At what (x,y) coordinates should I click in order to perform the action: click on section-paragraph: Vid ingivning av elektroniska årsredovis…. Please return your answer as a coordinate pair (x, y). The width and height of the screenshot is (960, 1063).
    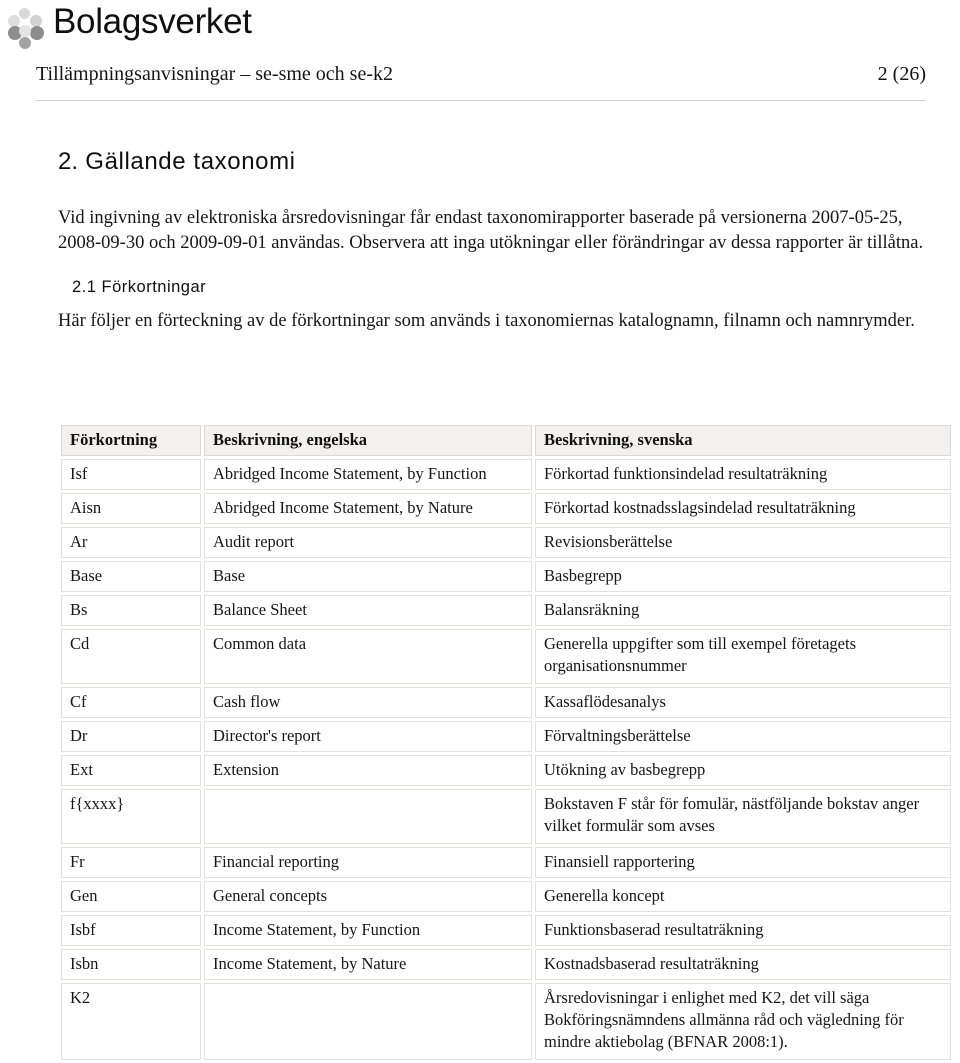
    Looking at the image, I should click on (491, 230).